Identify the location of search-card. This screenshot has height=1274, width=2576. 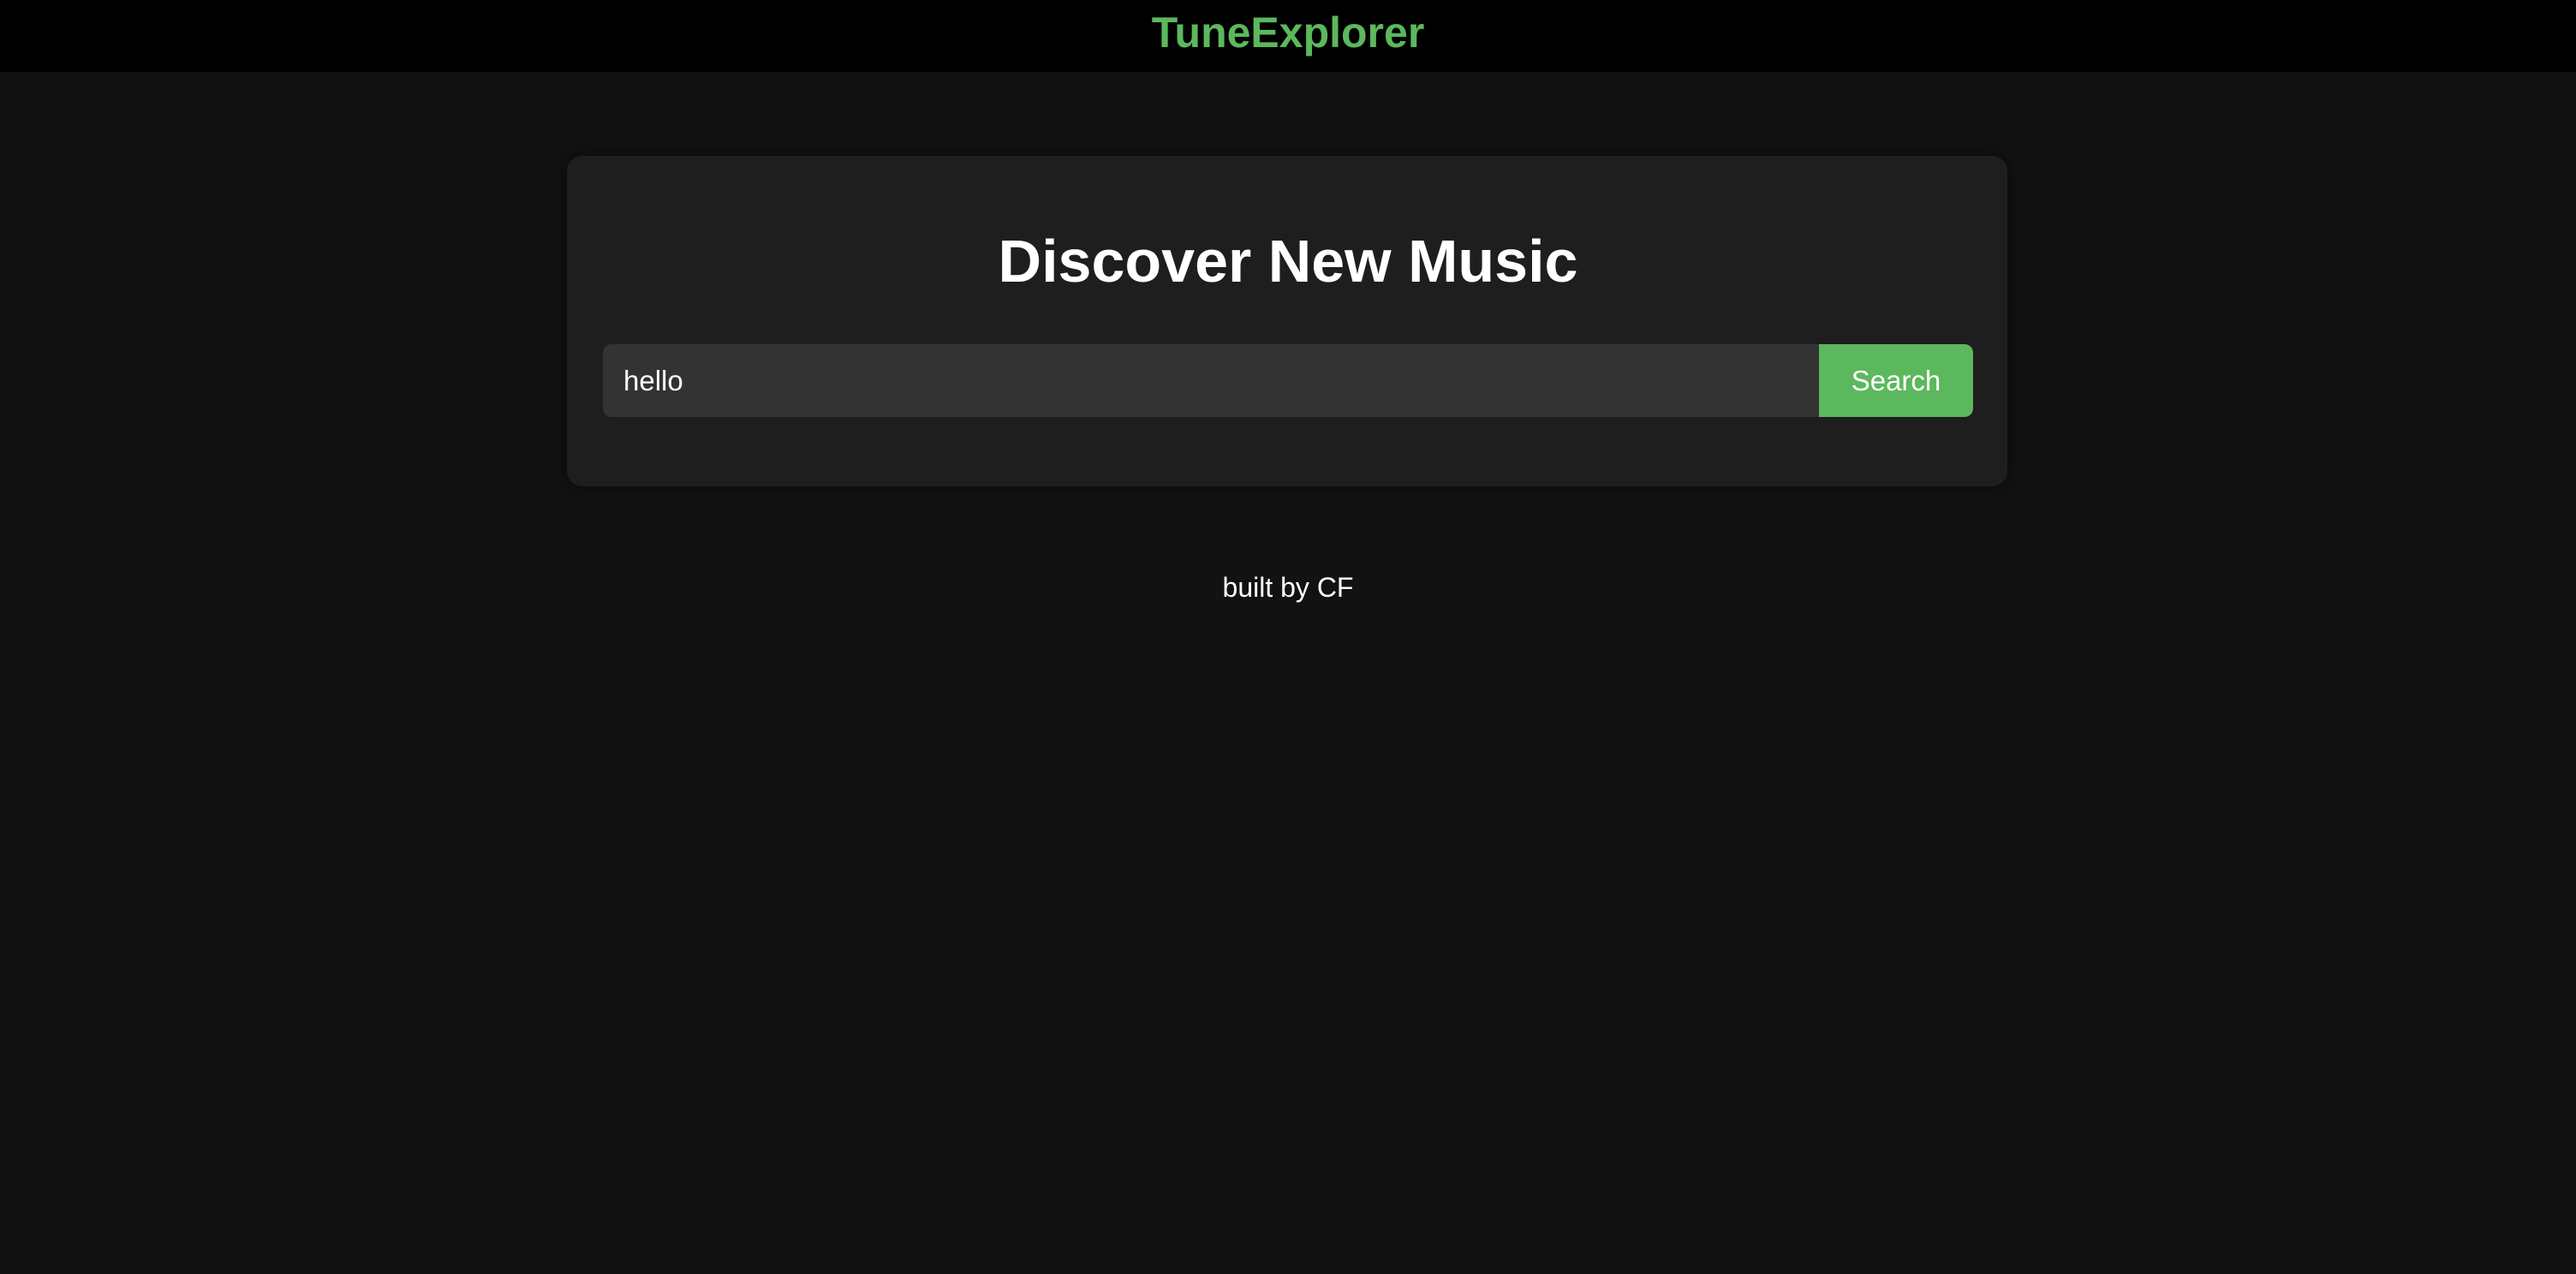
(1287, 321).